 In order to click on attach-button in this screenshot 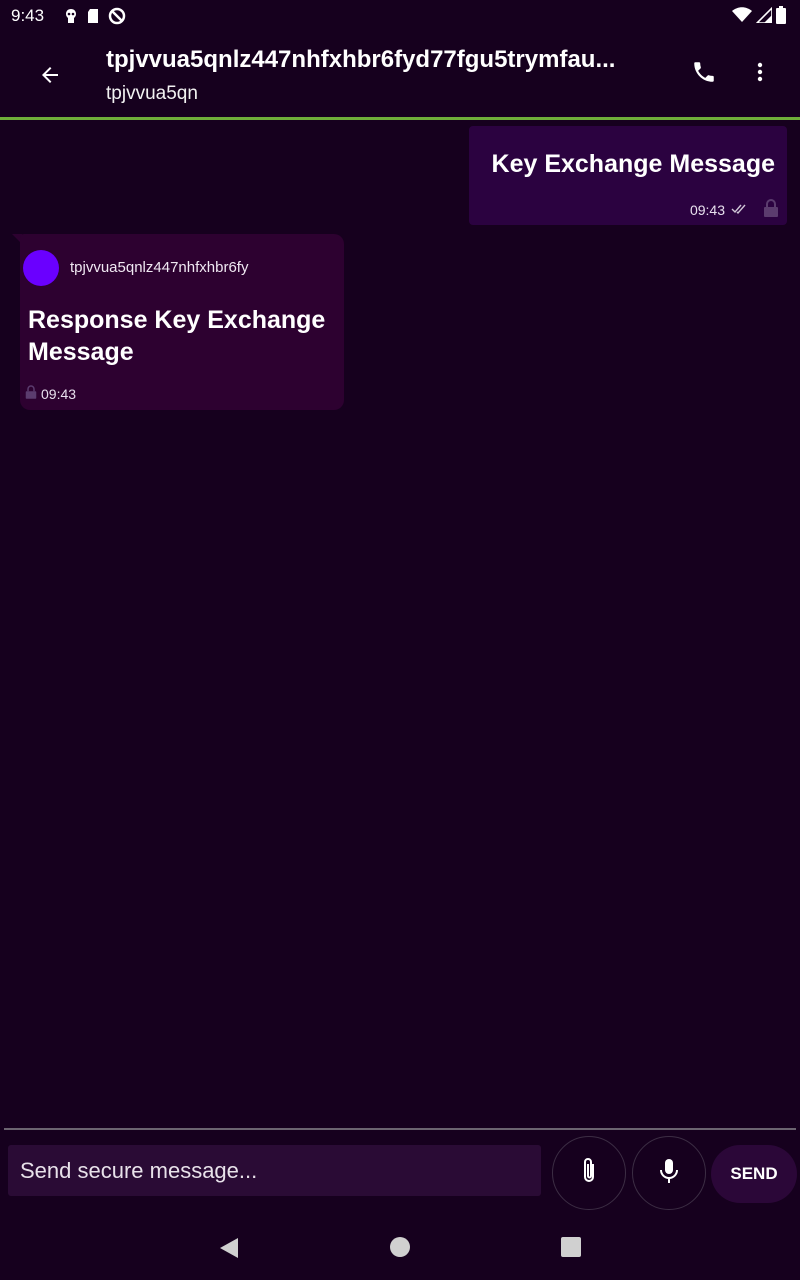, I will do `click(589, 1173)`.